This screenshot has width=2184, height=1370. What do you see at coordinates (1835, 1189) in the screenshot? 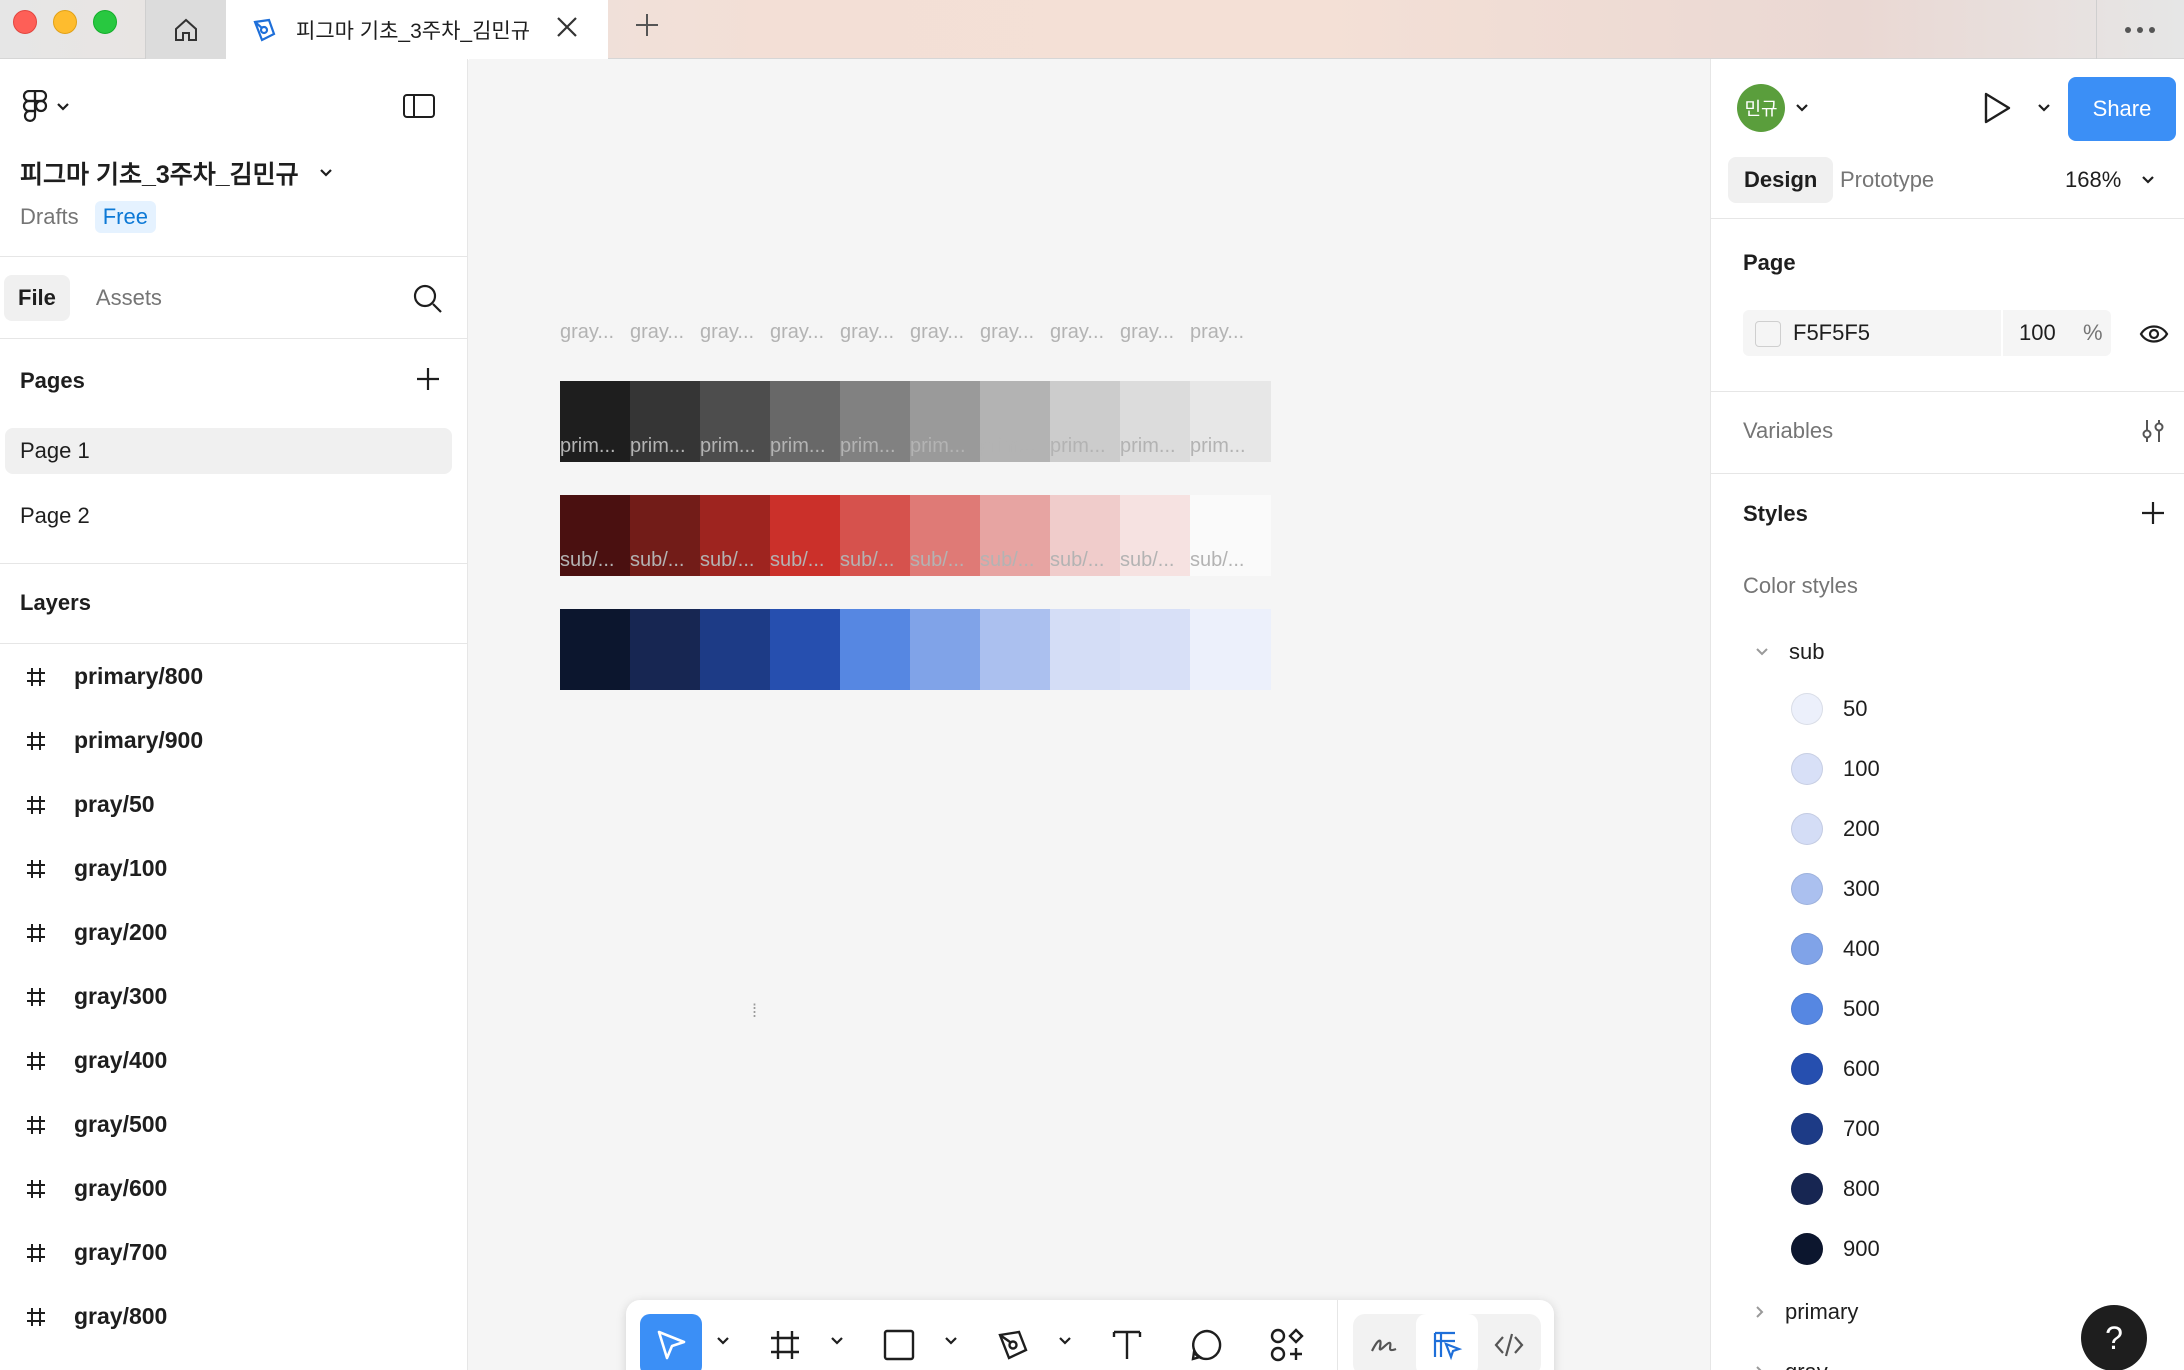
I see `color-style-row: 800` at bounding box center [1835, 1189].